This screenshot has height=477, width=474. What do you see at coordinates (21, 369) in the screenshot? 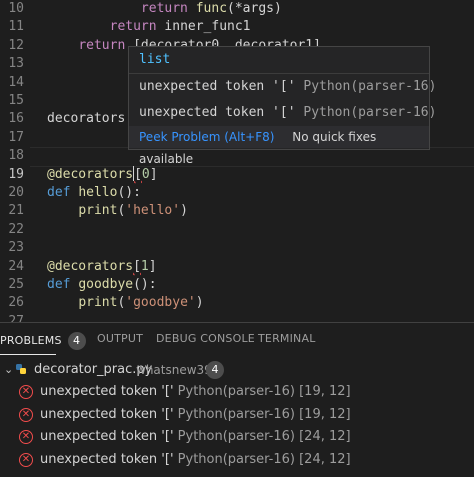
I see `python-file-icon` at bounding box center [21, 369].